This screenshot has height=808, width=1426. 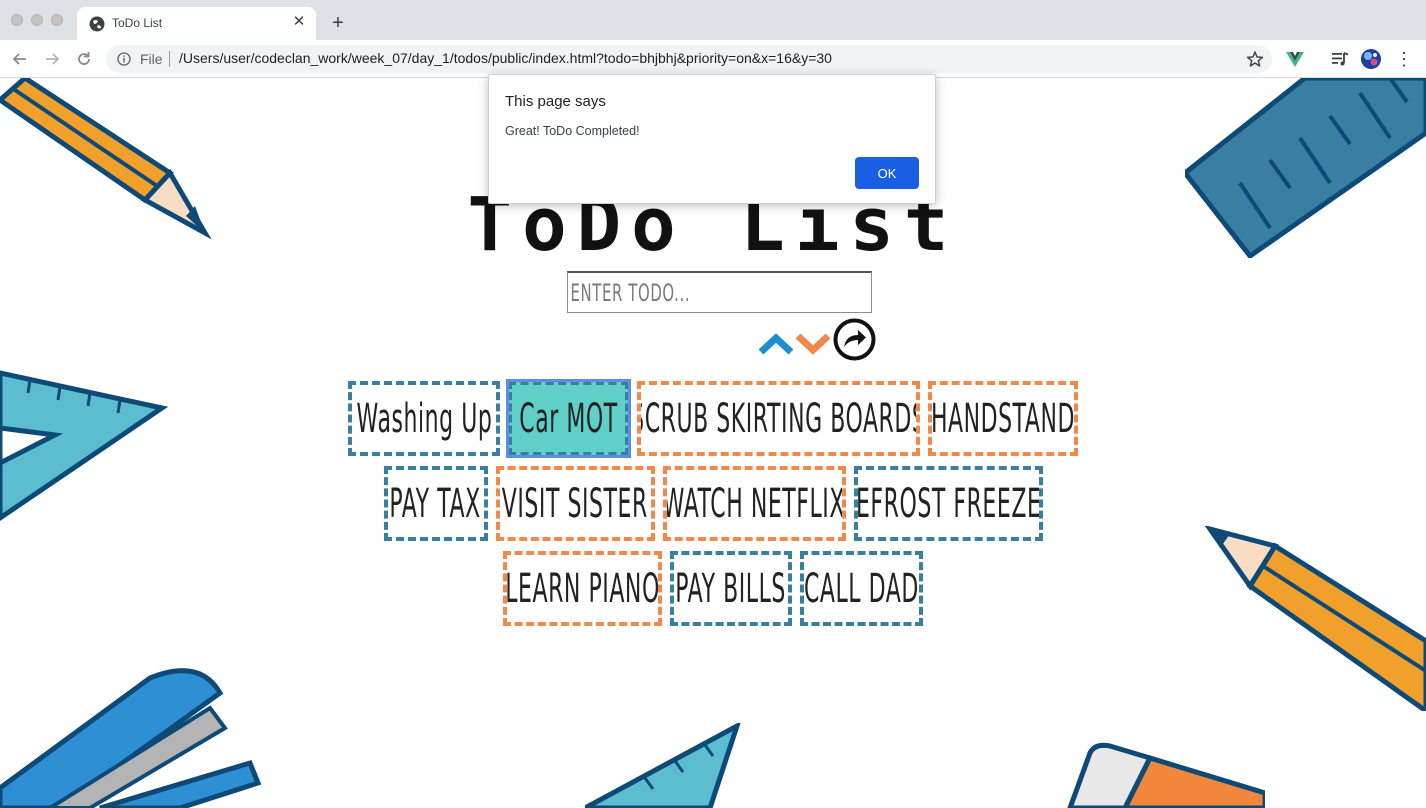 I want to click on todo-item-pay-tax: PAY TAX, so click(x=435, y=503).